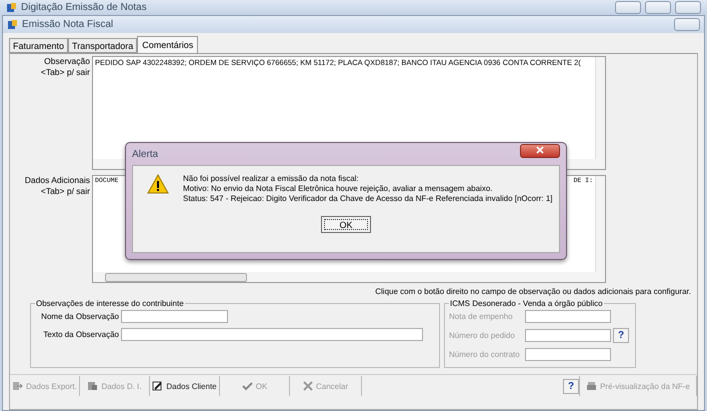  Describe the element at coordinates (38, 45) in the screenshot. I see `tab: Faturamento` at that location.